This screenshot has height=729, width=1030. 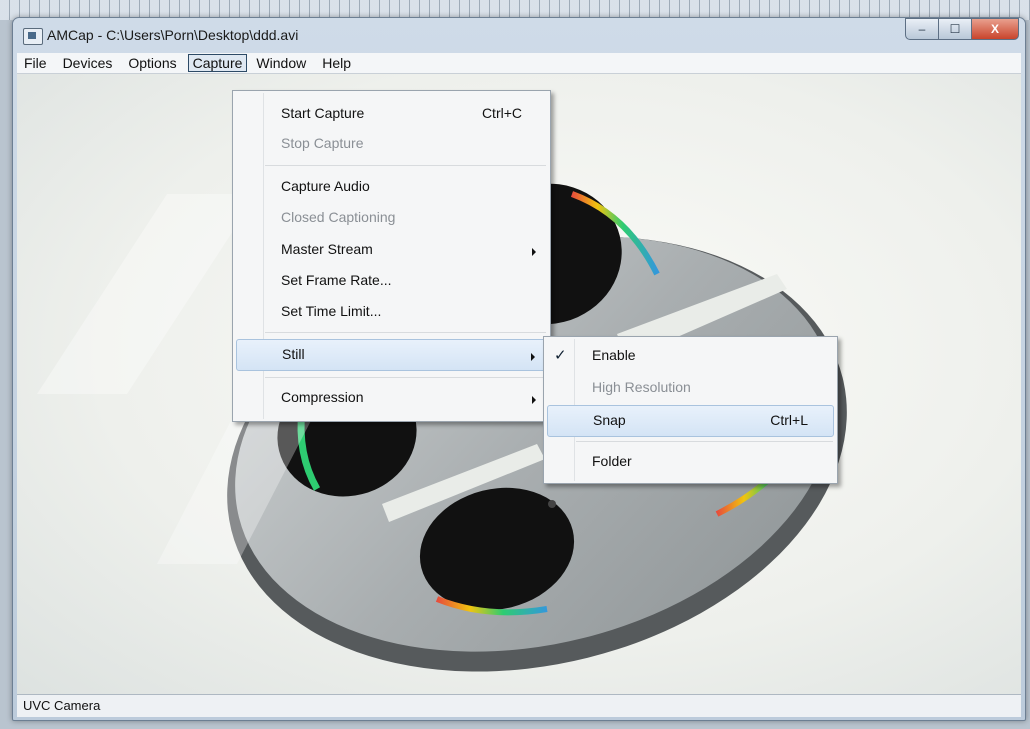 I want to click on high-resolution-label: High Resolution, so click(x=641, y=387).